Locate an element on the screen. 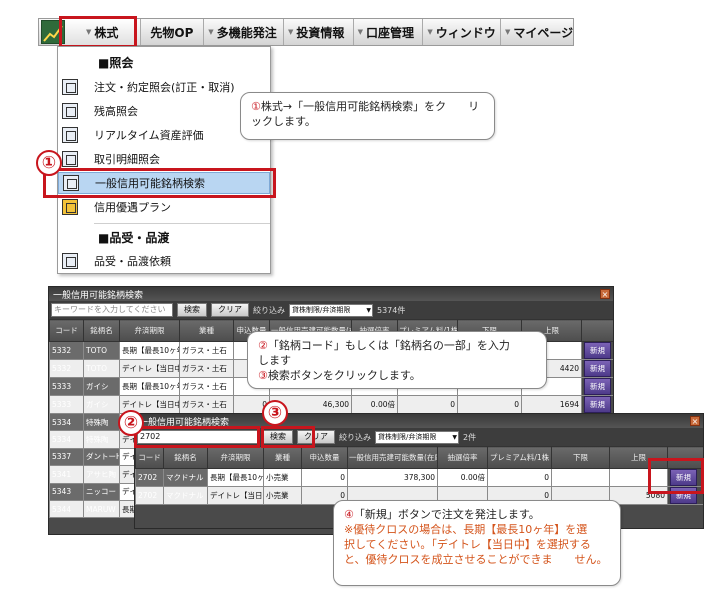 The height and width of the screenshot is (599, 713). assets-icon is located at coordinates (70, 135).